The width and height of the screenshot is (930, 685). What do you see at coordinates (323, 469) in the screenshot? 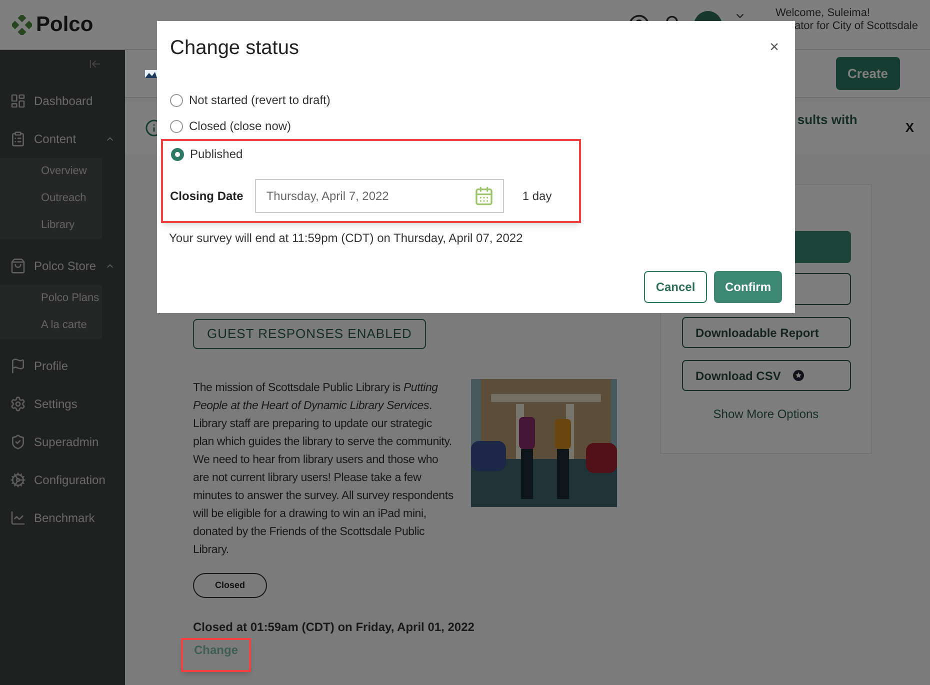
I see `survey-description: The mission of Scottsdale Public Library is Putting People at the Heart of Dynamic Library Services. Library staff are preparing to update our strategic plan which guides the library to serve the community. We need to hear from library users and those who are not current library users! Please take a few minutes to answer the survey. All survey respondents will be eligible for a drawing to win an iPad mini, donated by the Friends of the Scottsdale Public Library.` at bounding box center [323, 469].